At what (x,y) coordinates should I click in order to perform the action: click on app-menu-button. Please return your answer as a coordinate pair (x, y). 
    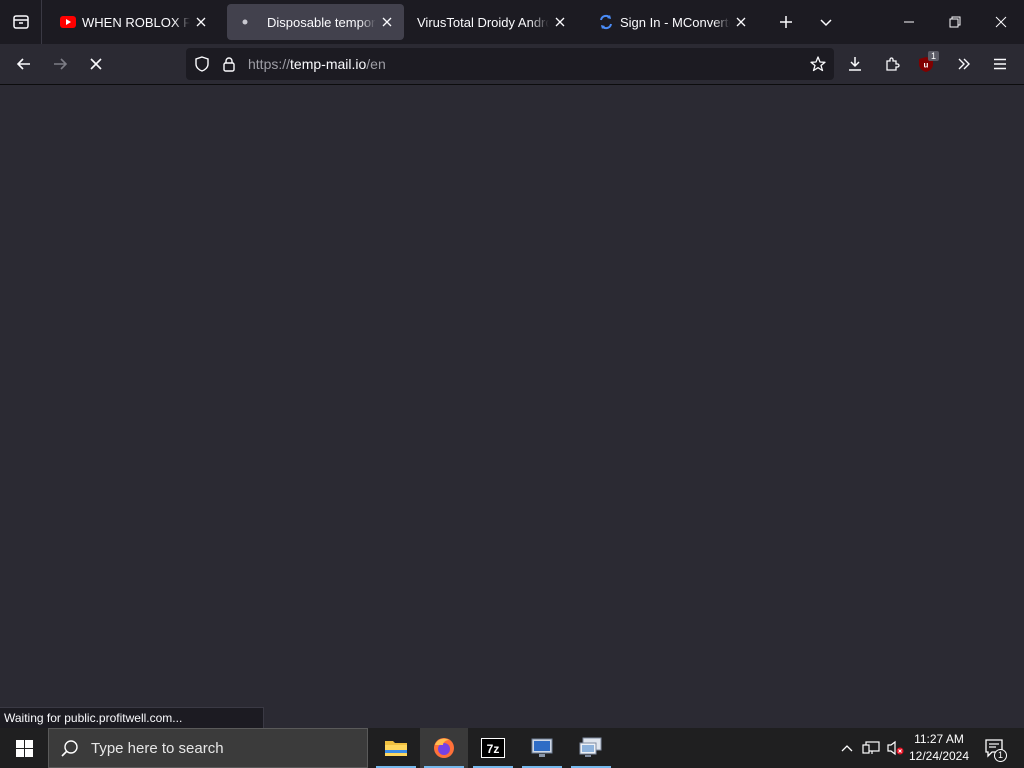
    Looking at the image, I should click on (1000, 64).